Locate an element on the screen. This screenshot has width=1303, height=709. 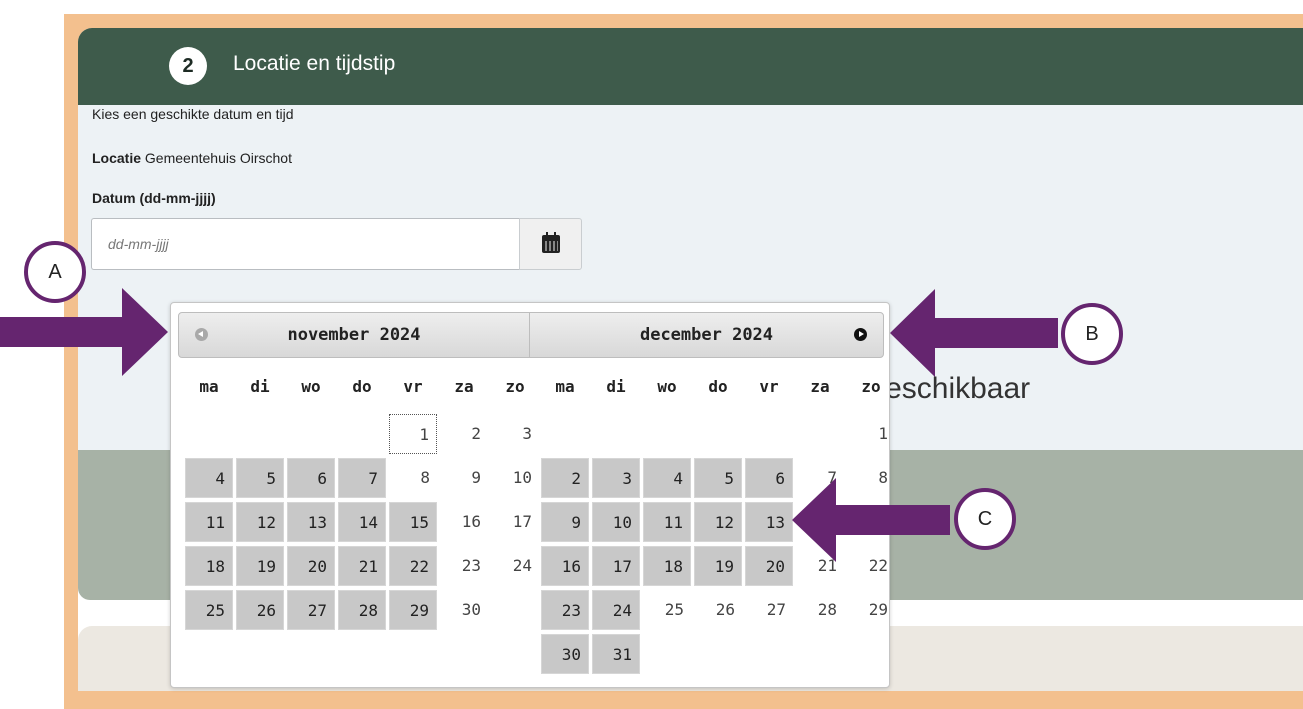
arrow-a is located at coordinates (84, 332).